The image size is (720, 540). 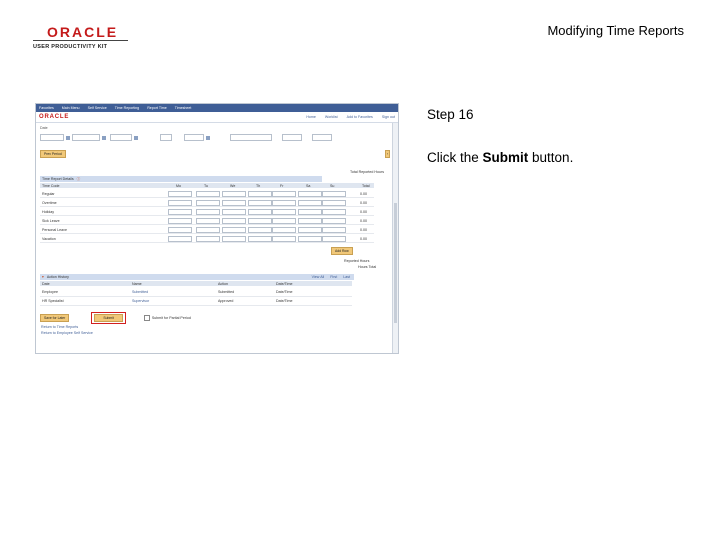 I want to click on submit-button: Submit, so click(x=108, y=318).